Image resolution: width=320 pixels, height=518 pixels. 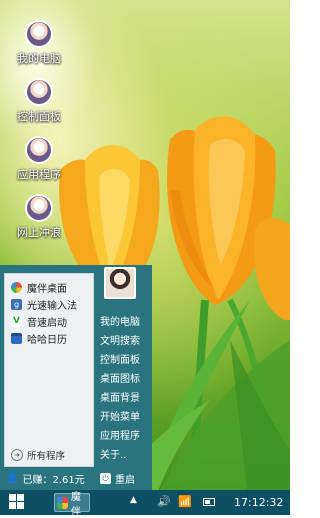 I want to click on earnings-label: 已赚：2.61元, so click(x=53, y=480).